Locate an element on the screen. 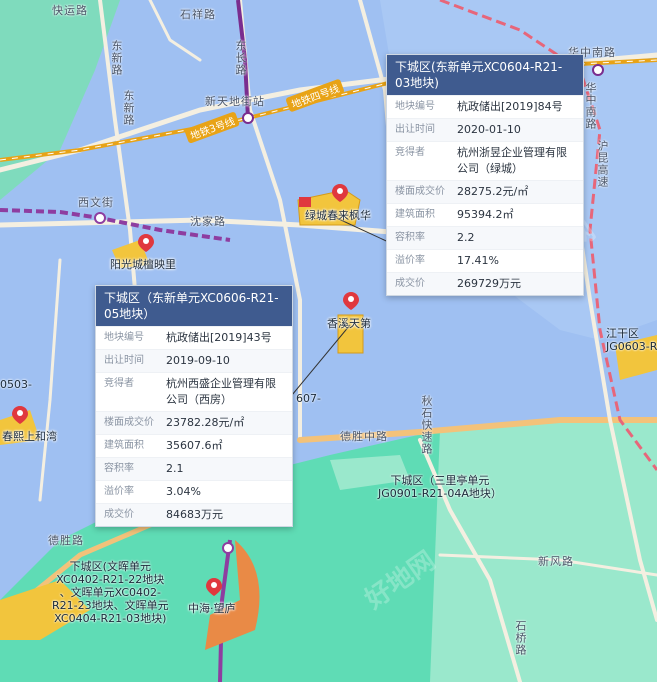 The width and height of the screenshot is (657, 682). road-label-dongxin2: 东新路 is located at coordinates (128, 108).